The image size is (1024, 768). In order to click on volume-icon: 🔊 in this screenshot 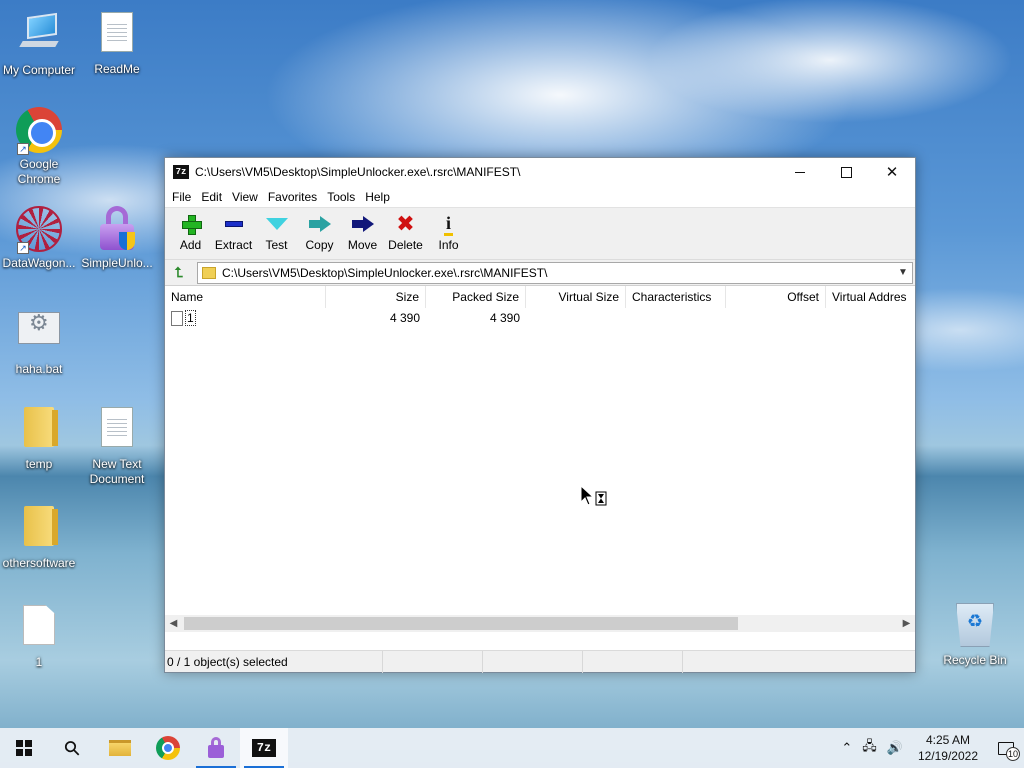, I will do `click(895, 748)`.